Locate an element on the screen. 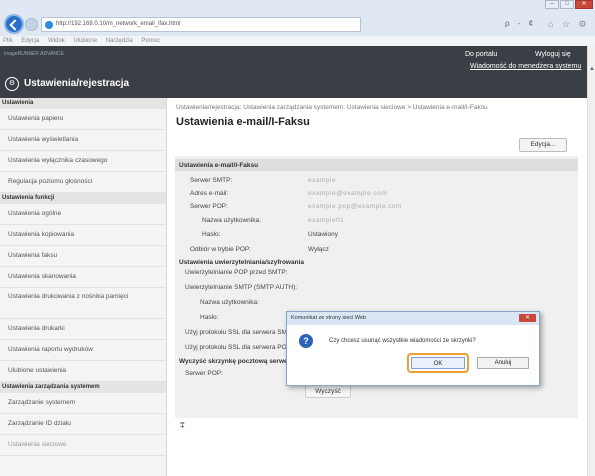 Image resolution: width=595 pixels, height=476 pixels. browser-titlebar: – □ ✕ is located at coordinates (297, 6).